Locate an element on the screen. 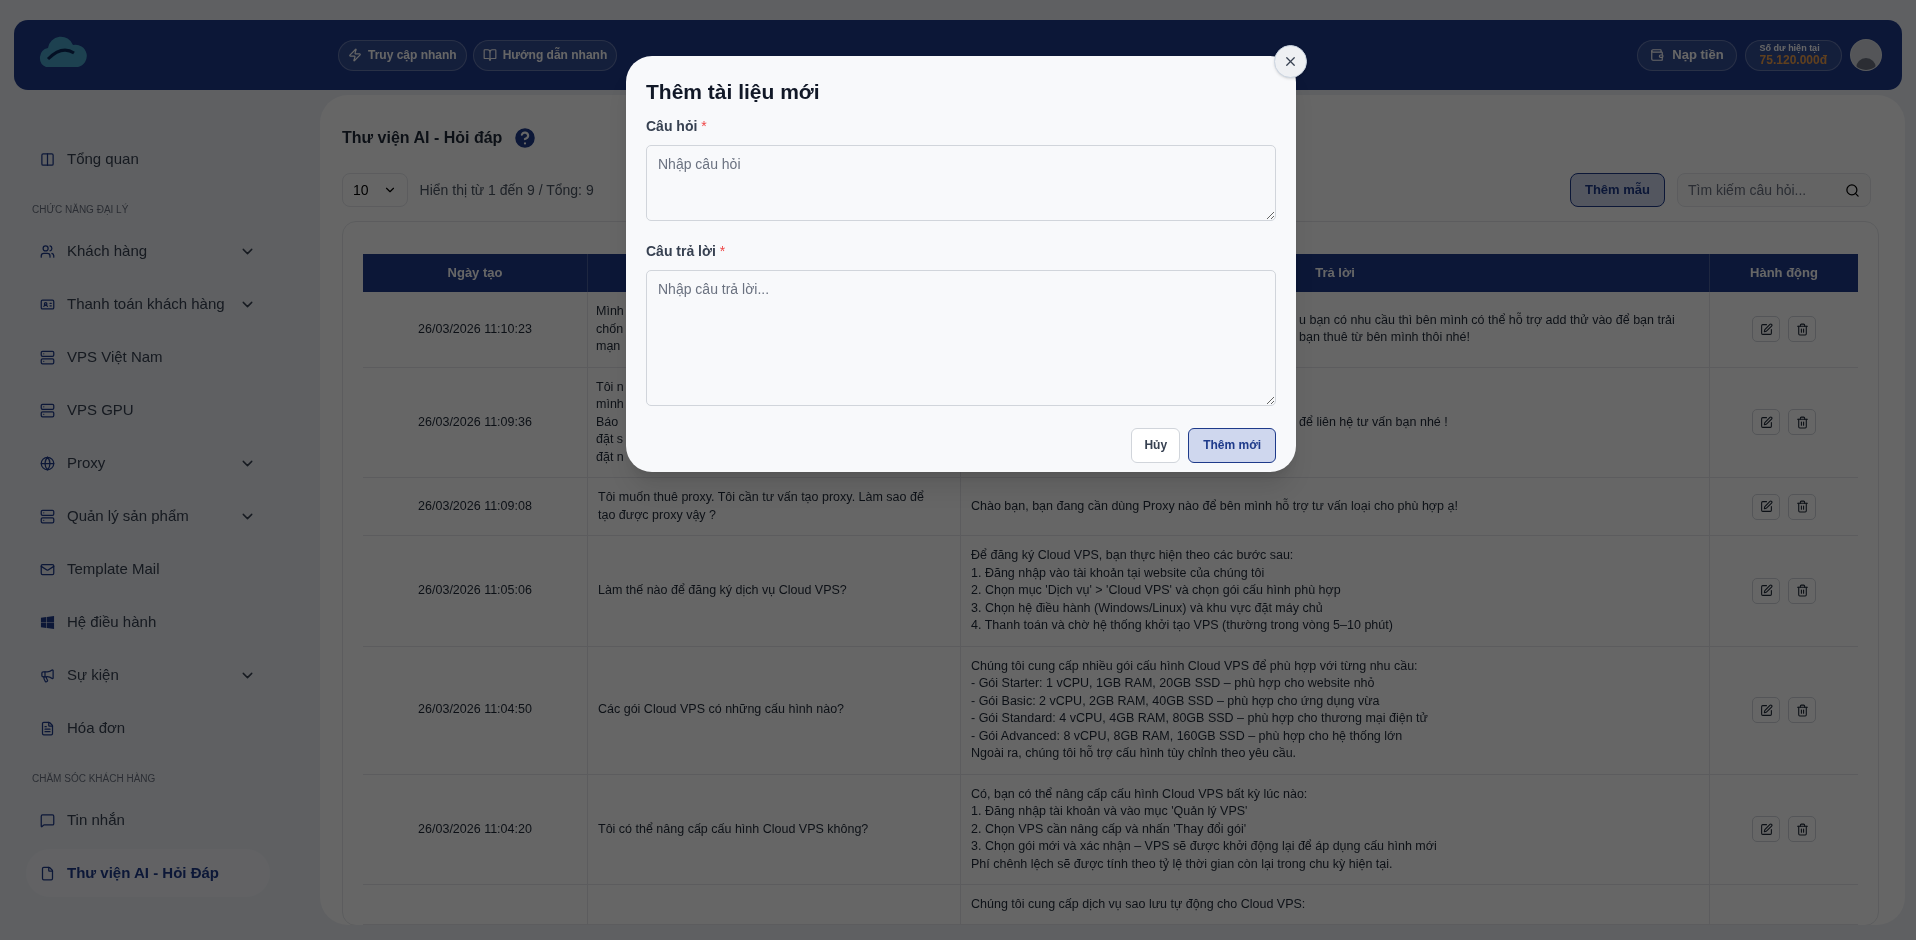  file-icon is located at coordinates (47, 873).